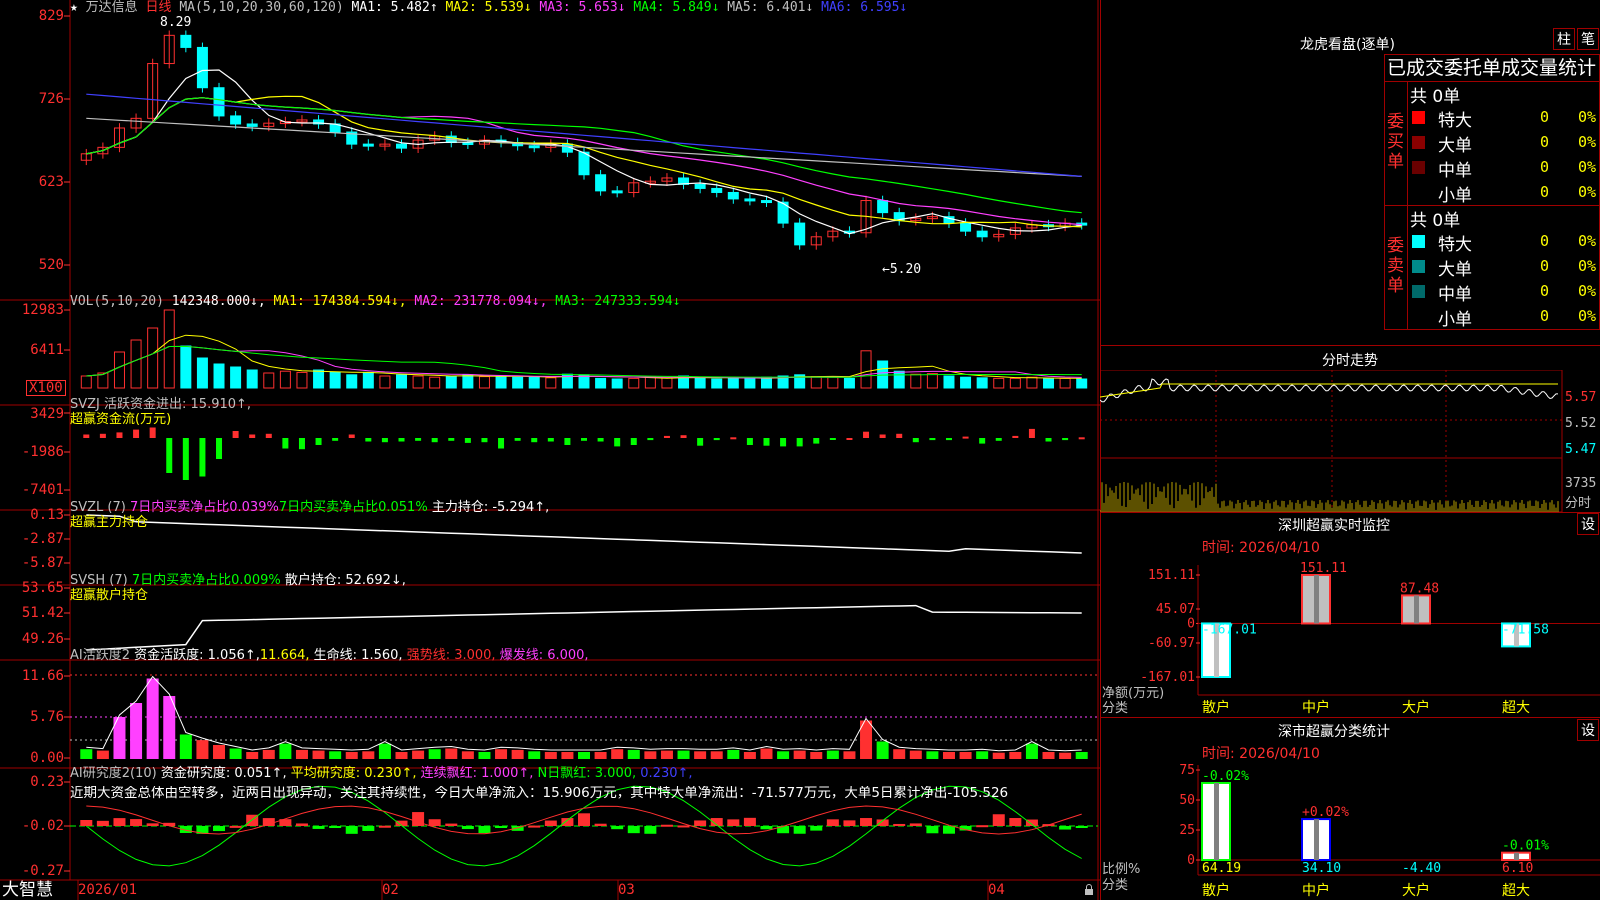 The height and width of the screenshot is (900, 1600). I want to click on buy-row-pct: 0%, so click(1587, 167).